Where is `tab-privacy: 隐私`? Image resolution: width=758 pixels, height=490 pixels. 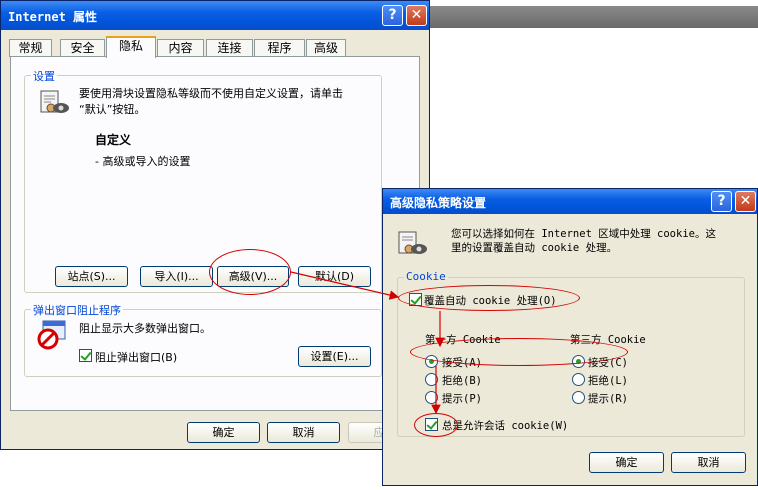
tab-privacy: 隐私 is located at coordinates (131, 47).